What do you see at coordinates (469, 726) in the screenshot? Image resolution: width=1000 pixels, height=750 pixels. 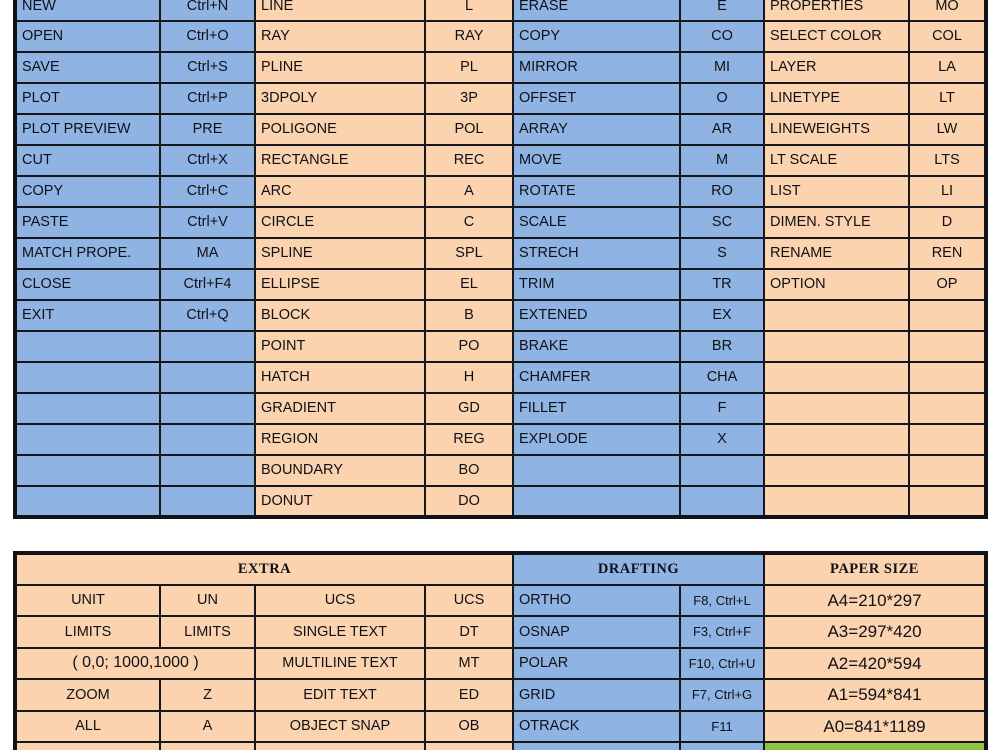 I see `extra-shortcut-cell: OB` at bounding box center [469, 726].